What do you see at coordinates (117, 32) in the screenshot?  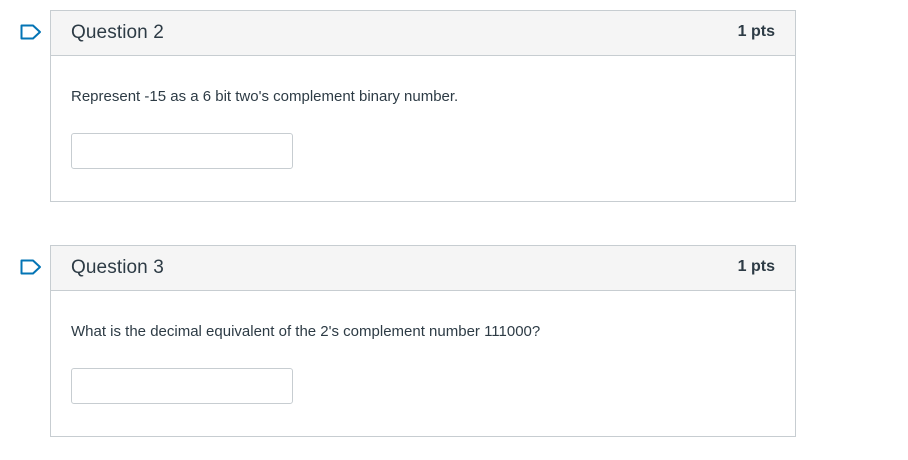 I see `question-title: Question 2` at bounding box center [117, 32].